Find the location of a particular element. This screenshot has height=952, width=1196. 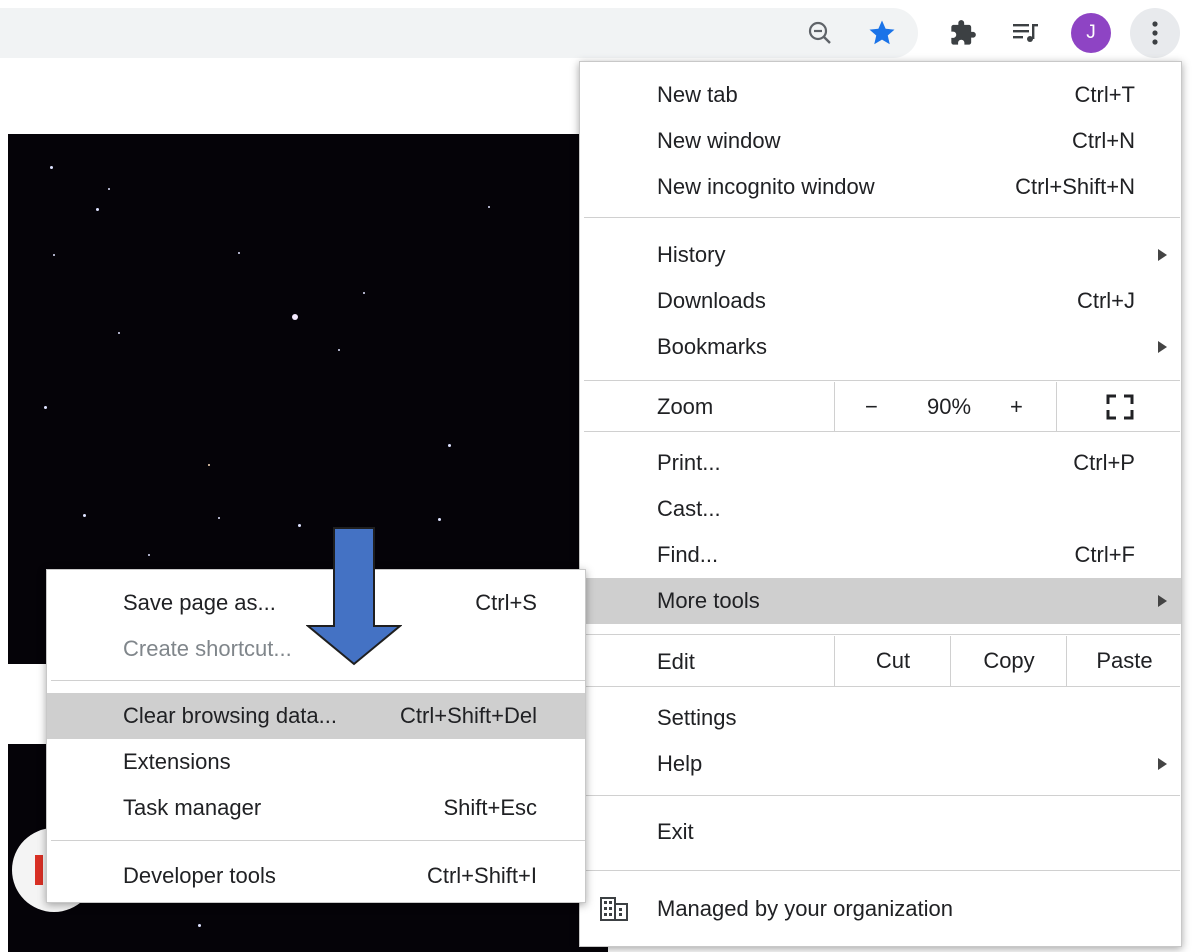

edit-row: Edit Cut Copy Paste is located at coordinates (880, 661).